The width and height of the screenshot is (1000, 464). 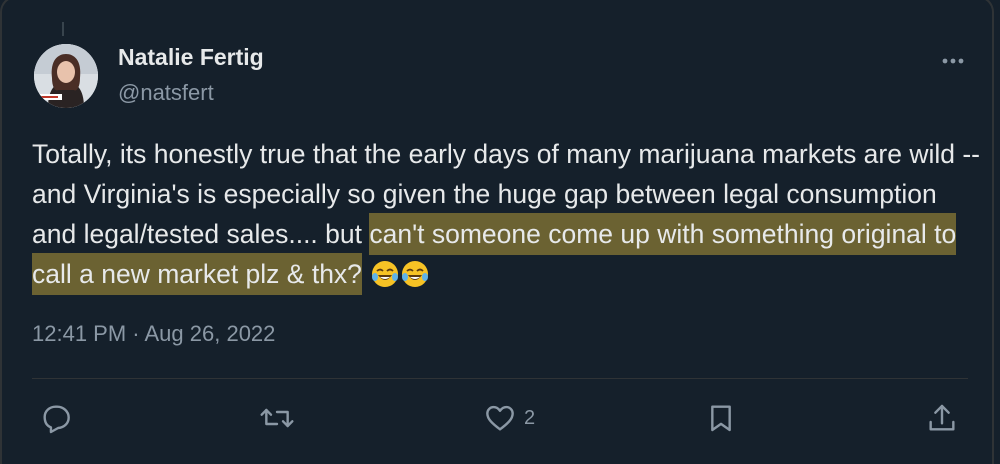 What do you see at coordinates (63, 29) in the screenshot?
I see `thread-connector-line` at bounding box center [63, 29].